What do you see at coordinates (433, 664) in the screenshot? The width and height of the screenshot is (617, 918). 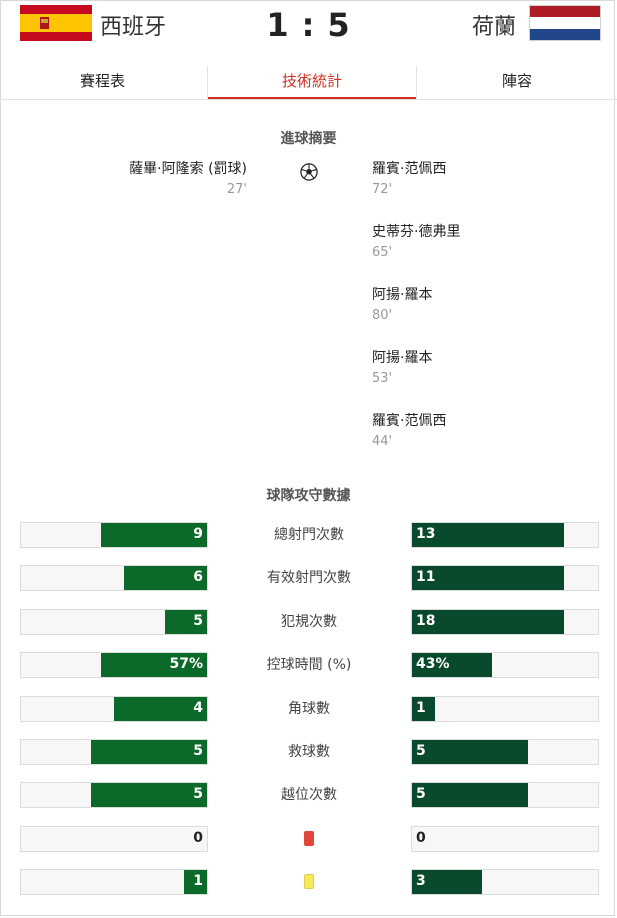 I see `away-stat-value: 43%` at bounding box center [433, 664].